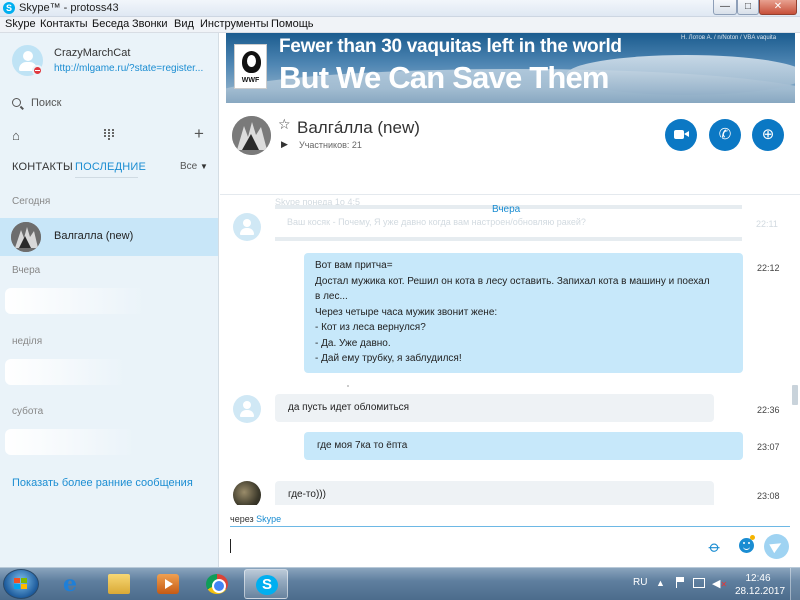 This screenshot has height=600, width=800. I want to click on taskbar-media-player, so click(168, 584).